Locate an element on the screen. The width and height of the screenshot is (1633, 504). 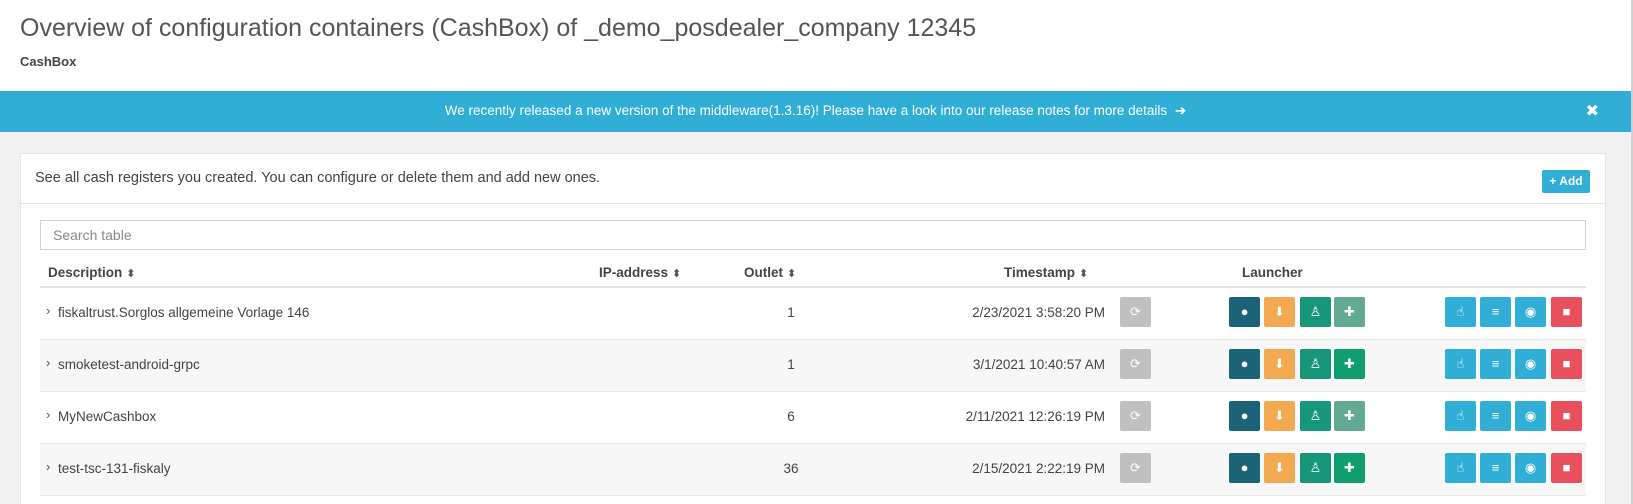
row-timestamp: 2/15/2021 2:22:19 PM is located at coordinates (1038, 468).